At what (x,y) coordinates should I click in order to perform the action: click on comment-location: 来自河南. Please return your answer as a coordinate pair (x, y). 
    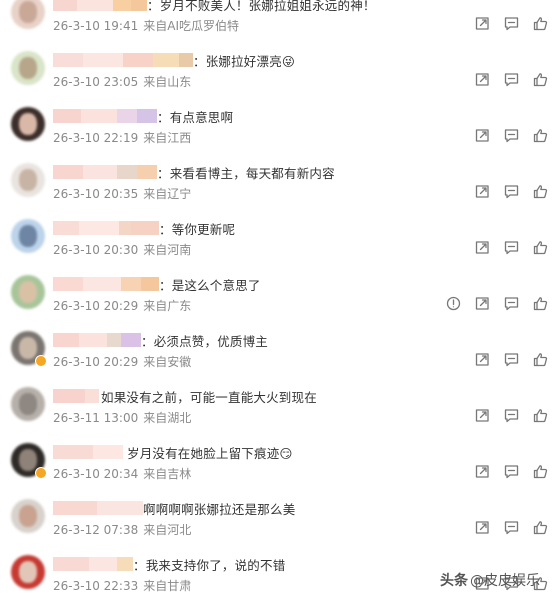
    Looking at the image, I should click on (167, 250).